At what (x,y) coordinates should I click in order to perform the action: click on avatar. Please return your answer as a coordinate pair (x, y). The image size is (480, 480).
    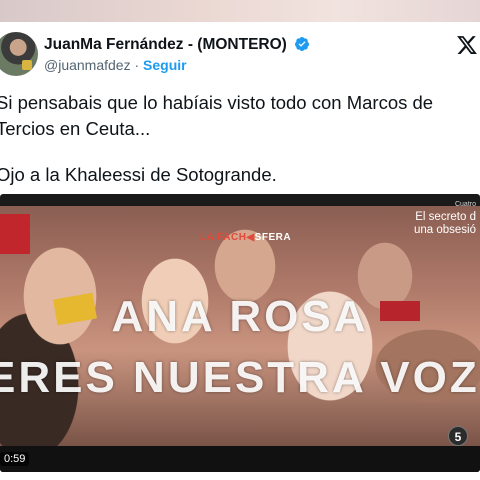
    Looking at the image, I should click on (19, 54).